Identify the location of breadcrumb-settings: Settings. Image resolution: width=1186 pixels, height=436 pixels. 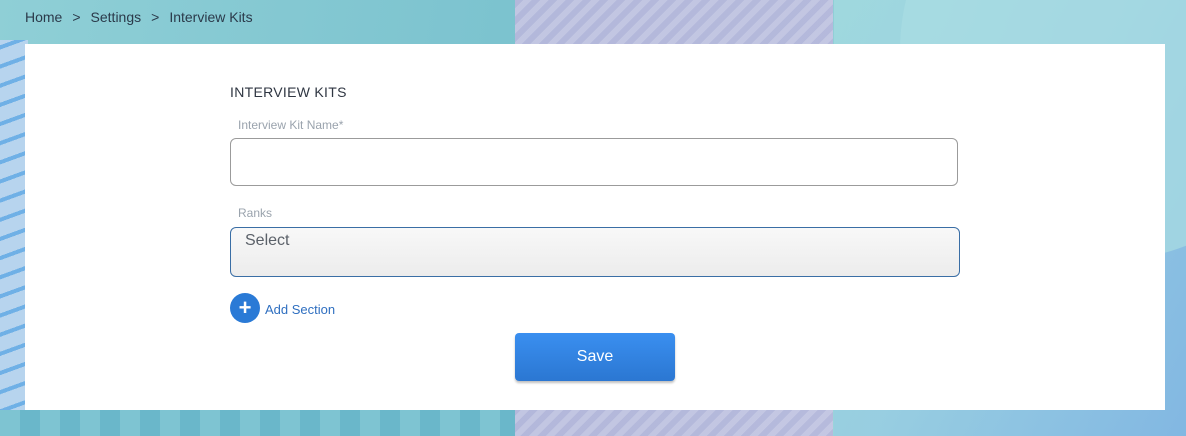
(116, 17).